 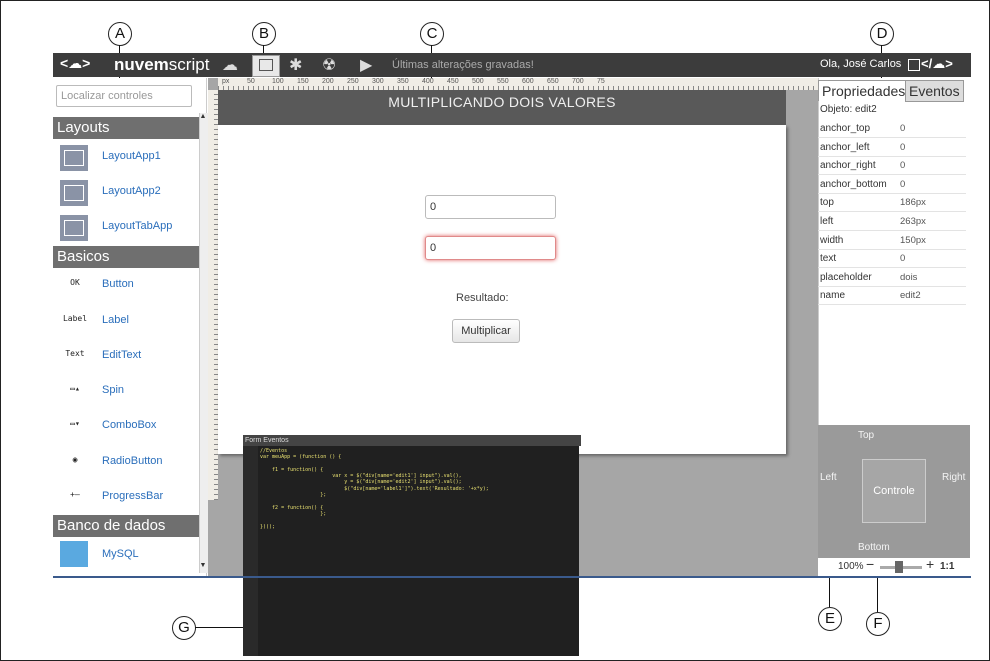 I want to click on form-title: MULTIPLICANDO DOIS VALORES, so click(x=502, y=102).